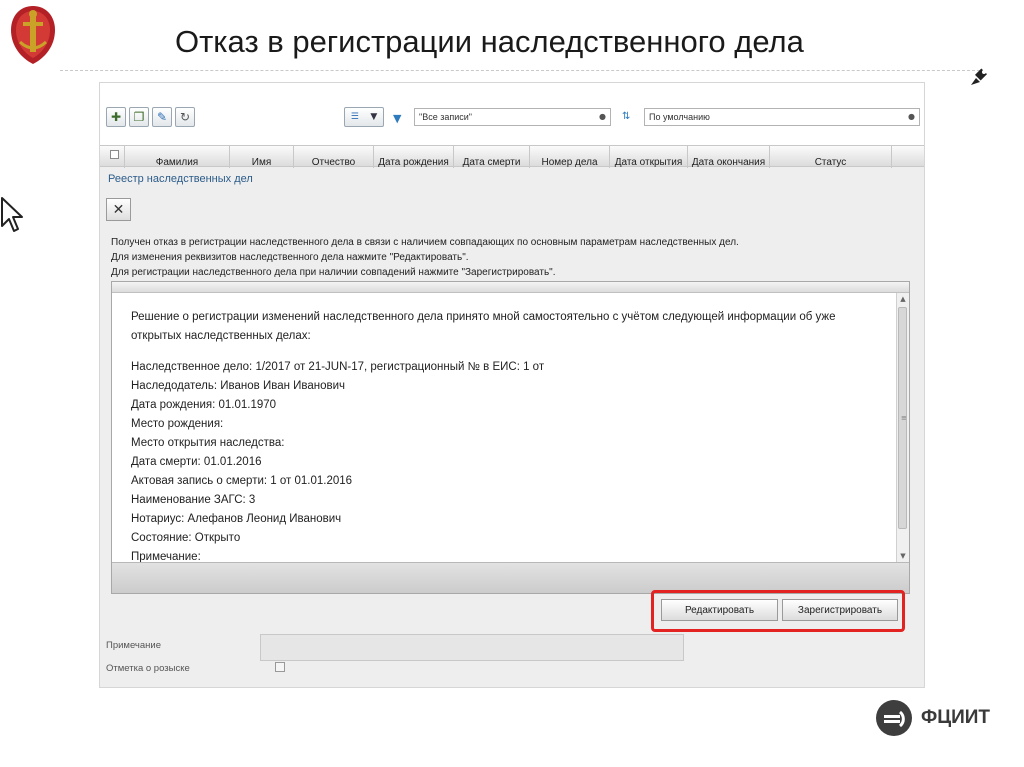  What do you see at coordinates (510, 577) in the screenshot?
I see `info-panel-footer` at bounding box center [510, 577].